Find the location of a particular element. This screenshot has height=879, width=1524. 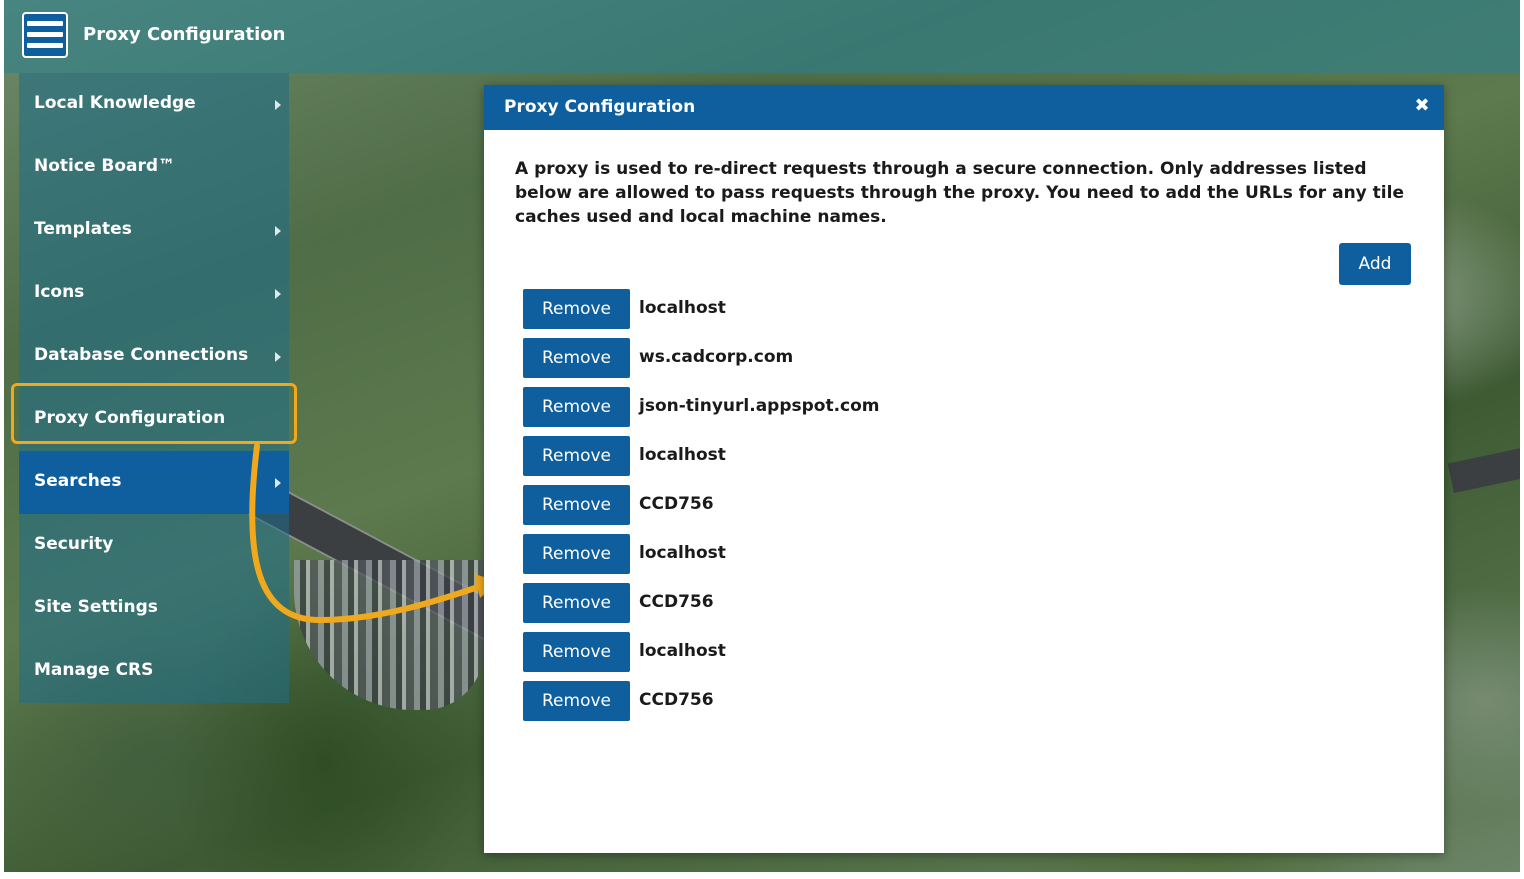

sidebar-item-security: Security is located at coordinates (154, 545).